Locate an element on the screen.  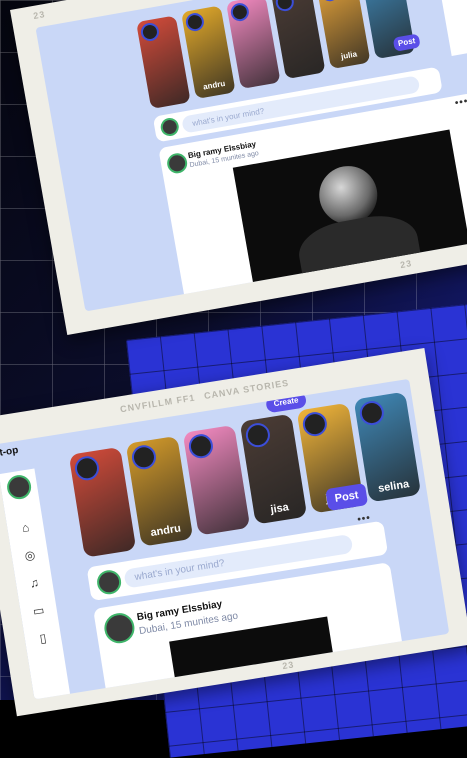
story-card: julia is located at coordinates (343, 35).